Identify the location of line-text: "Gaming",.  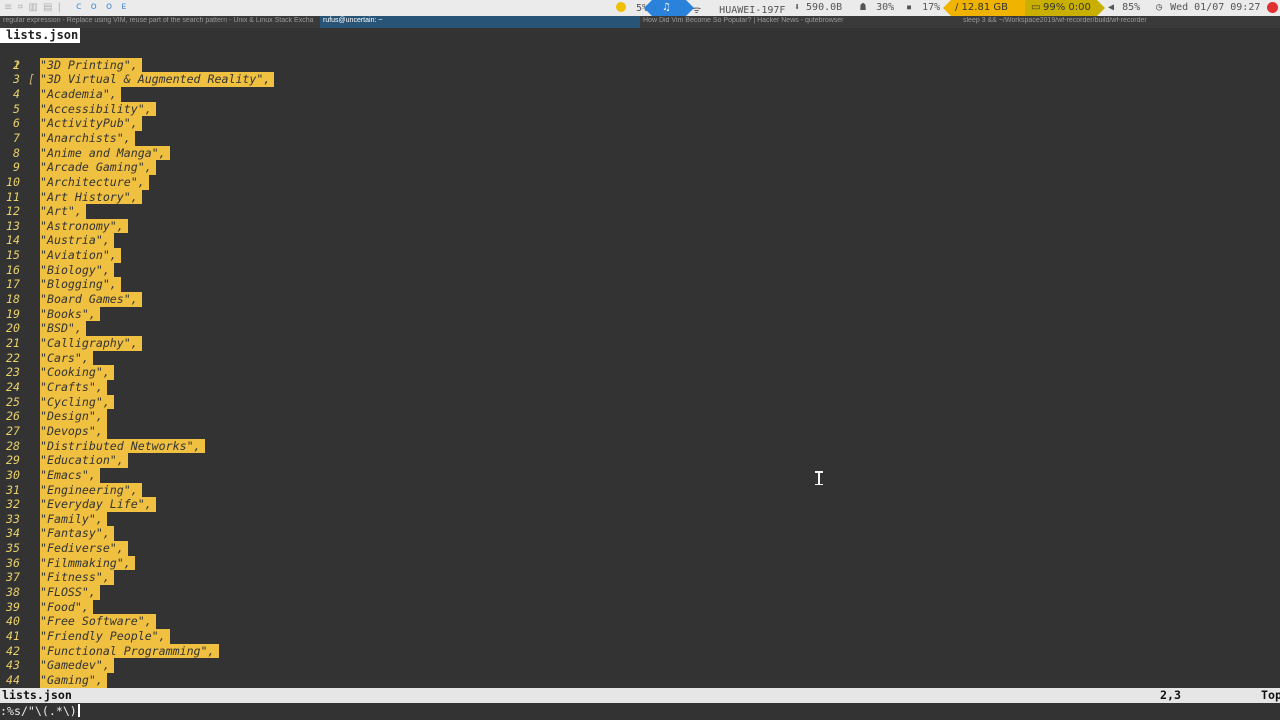
(73, 680).